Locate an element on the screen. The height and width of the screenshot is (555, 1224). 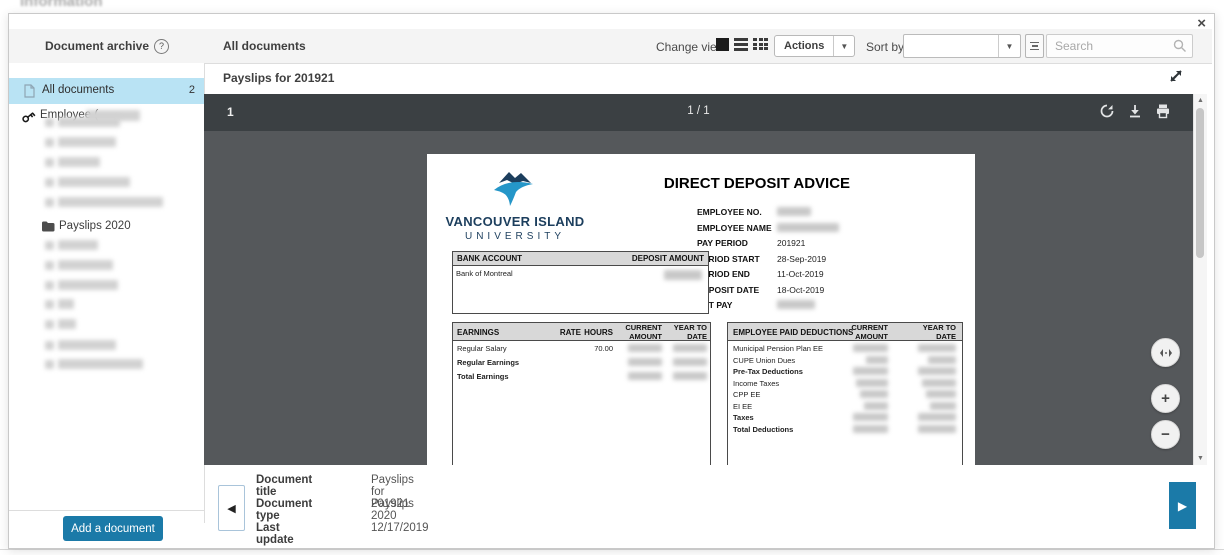
document-tree-sidebar: All documents 2 Employee (Payslips 2020 is located at coordinates (107, 293).